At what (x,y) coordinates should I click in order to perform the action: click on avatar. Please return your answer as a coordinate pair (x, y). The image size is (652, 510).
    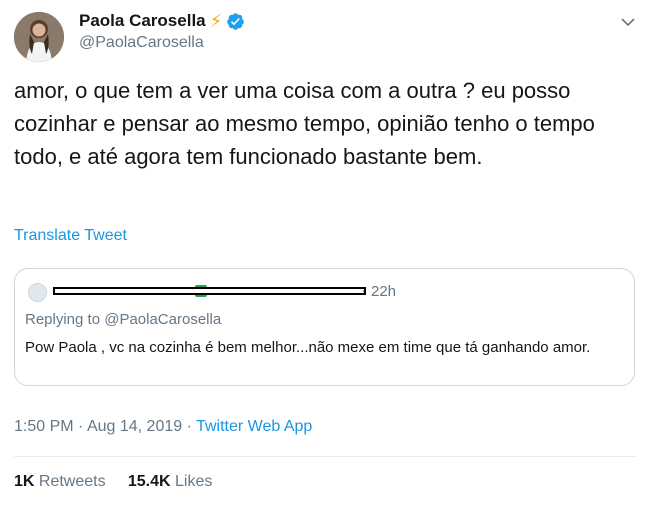
    Looking at the image, I should click on (39, 37).